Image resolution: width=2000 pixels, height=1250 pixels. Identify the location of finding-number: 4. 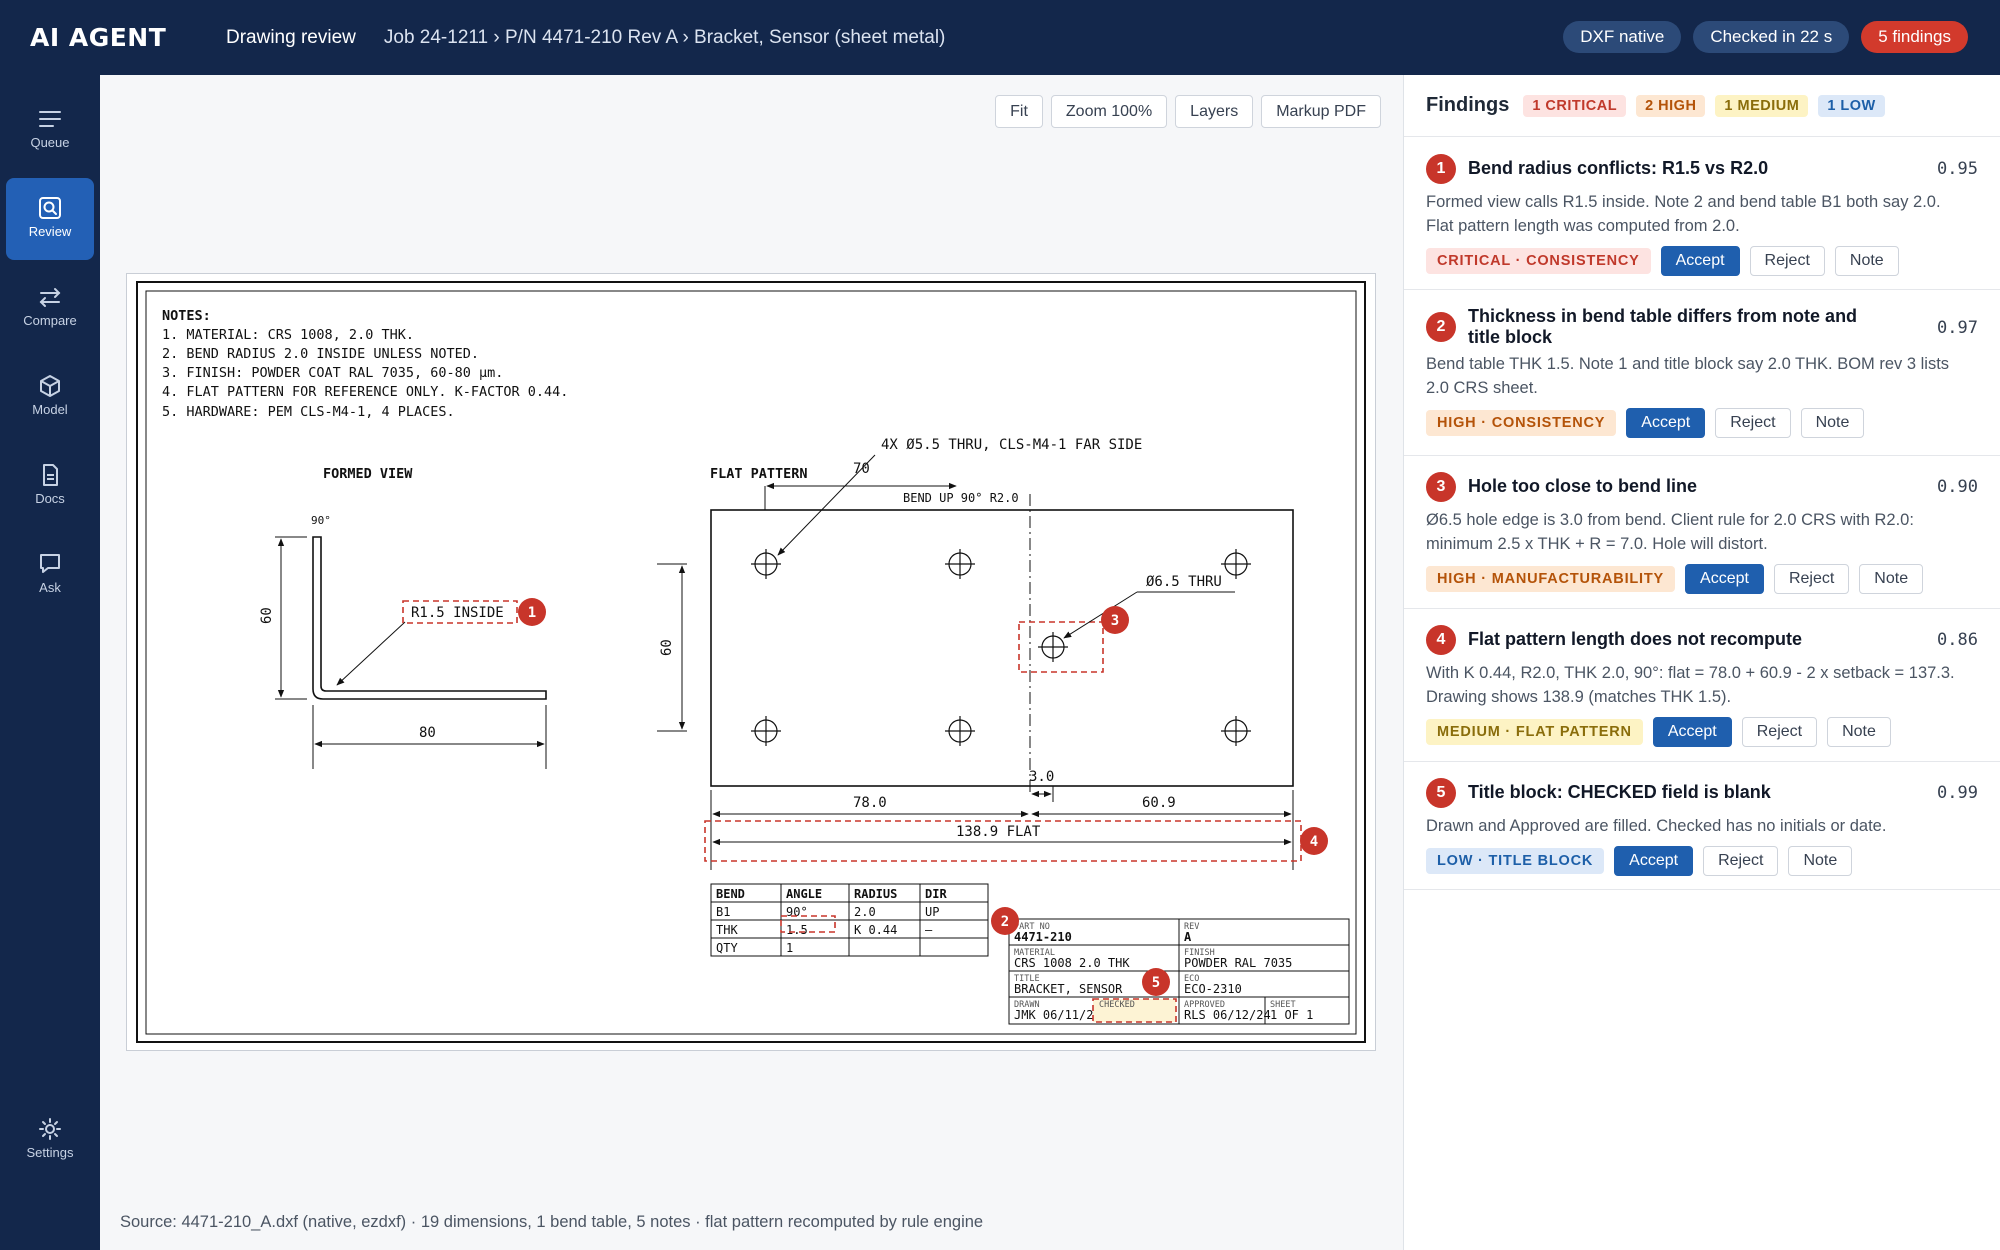
(1441, 640).